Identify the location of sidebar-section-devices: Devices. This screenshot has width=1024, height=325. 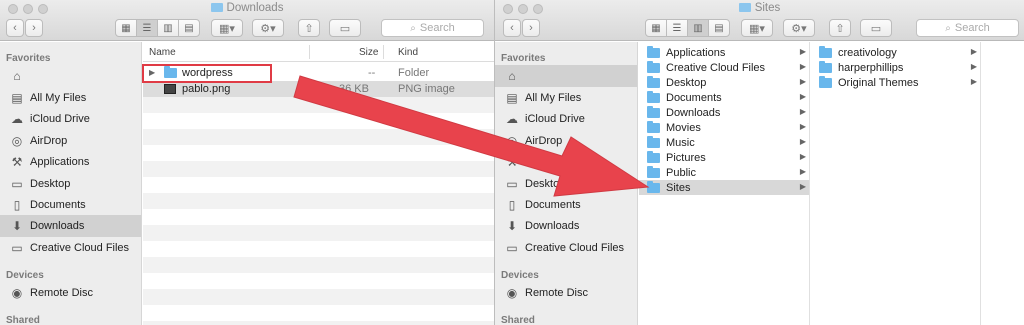
(520, 275).